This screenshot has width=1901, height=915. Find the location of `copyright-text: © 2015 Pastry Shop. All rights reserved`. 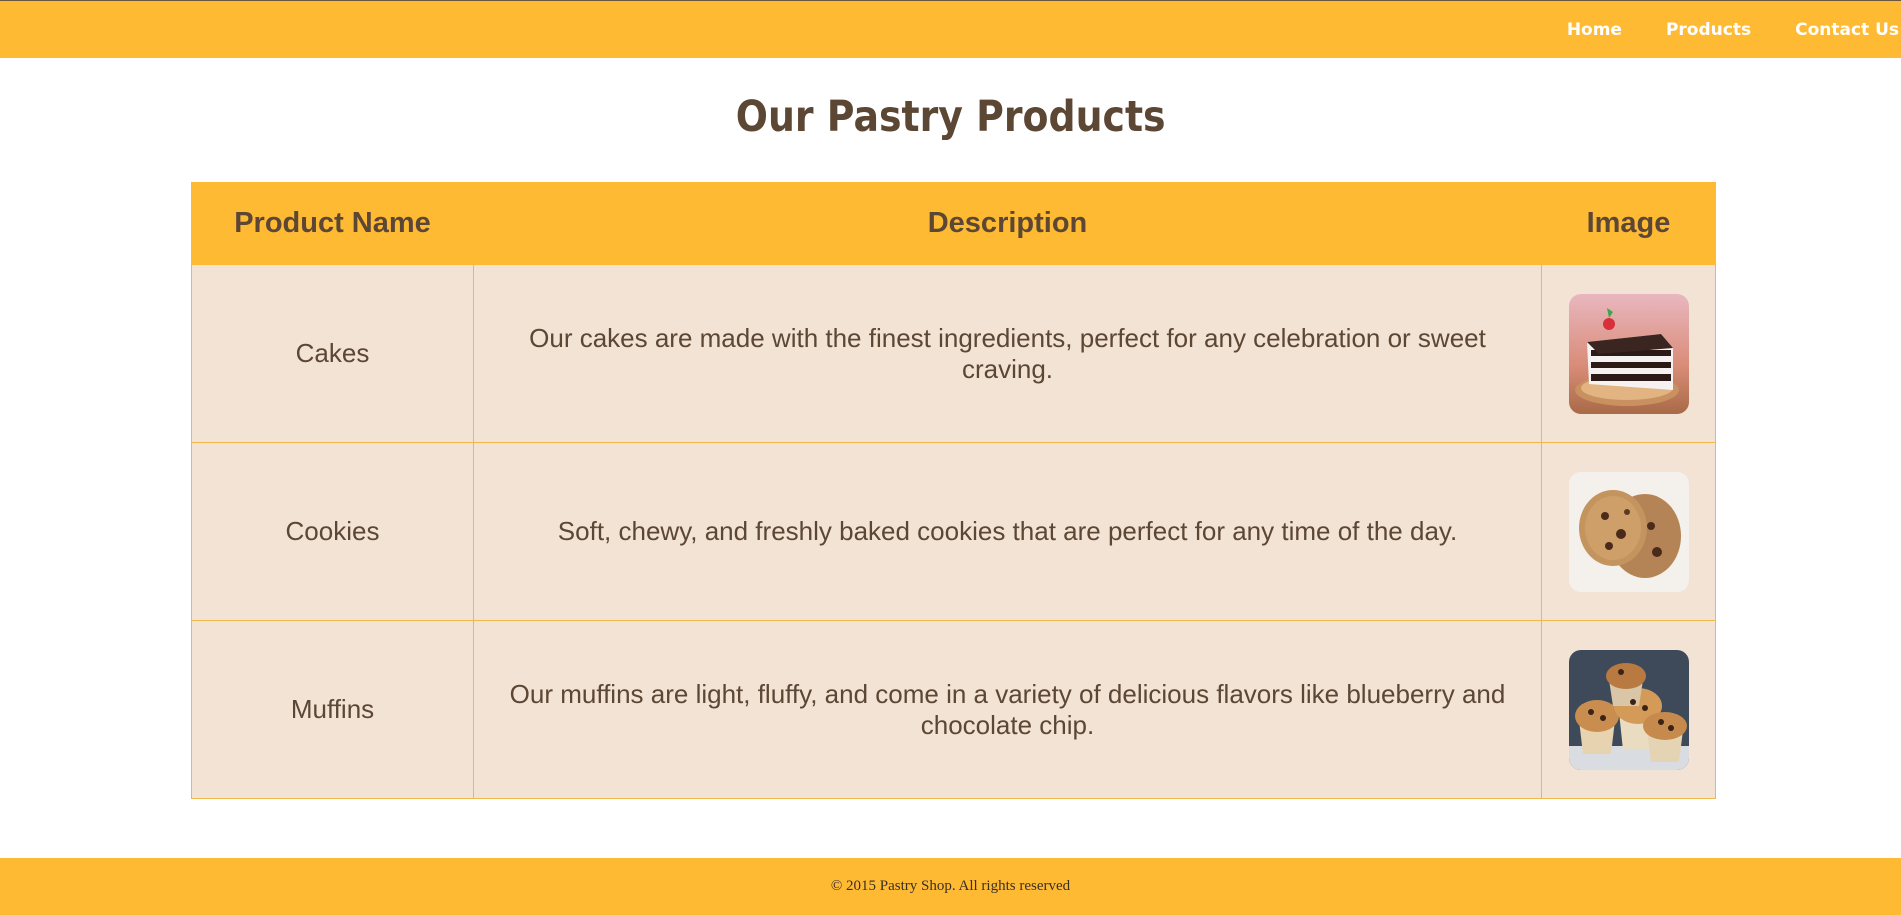

copyright-text: © 2015 Pastry Shop. All rights reserved is located at coordinates (950, 886).